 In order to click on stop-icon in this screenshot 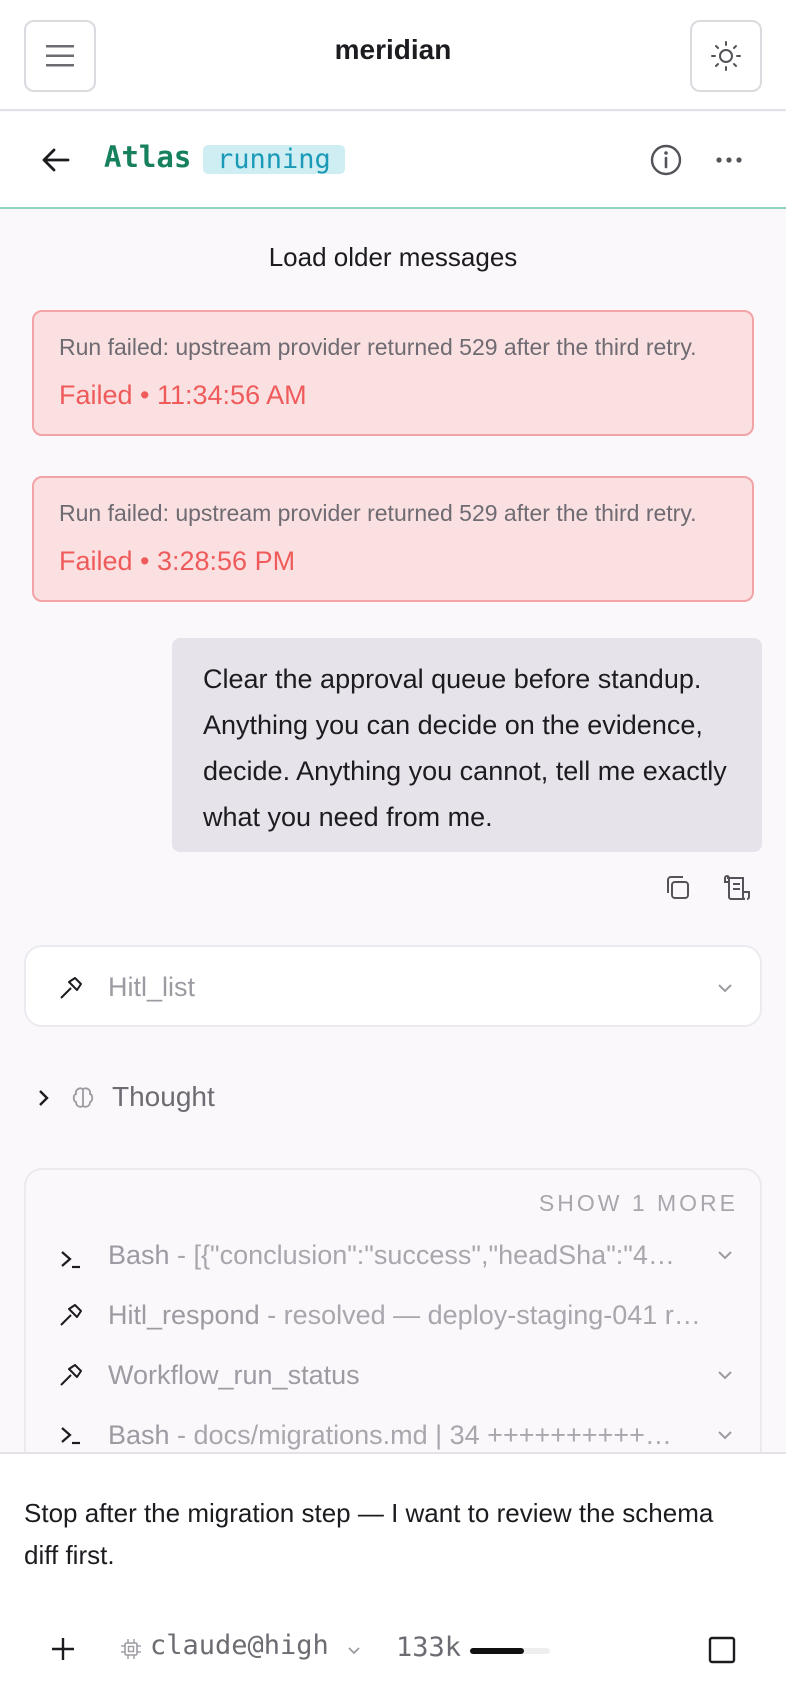, I will do `click(722, 1650)`.